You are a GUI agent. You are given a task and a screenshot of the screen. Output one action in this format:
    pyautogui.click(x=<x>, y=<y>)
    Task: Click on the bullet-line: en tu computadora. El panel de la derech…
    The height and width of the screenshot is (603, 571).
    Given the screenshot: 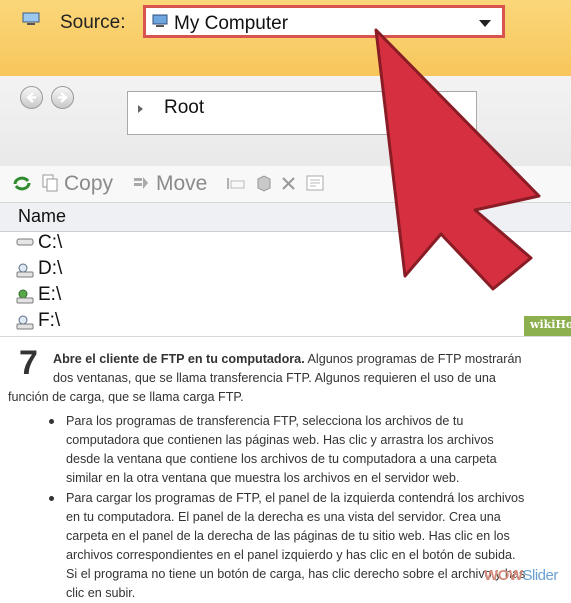 What is the action you would take?
    pyautogui.click(x=283, y=517)
    